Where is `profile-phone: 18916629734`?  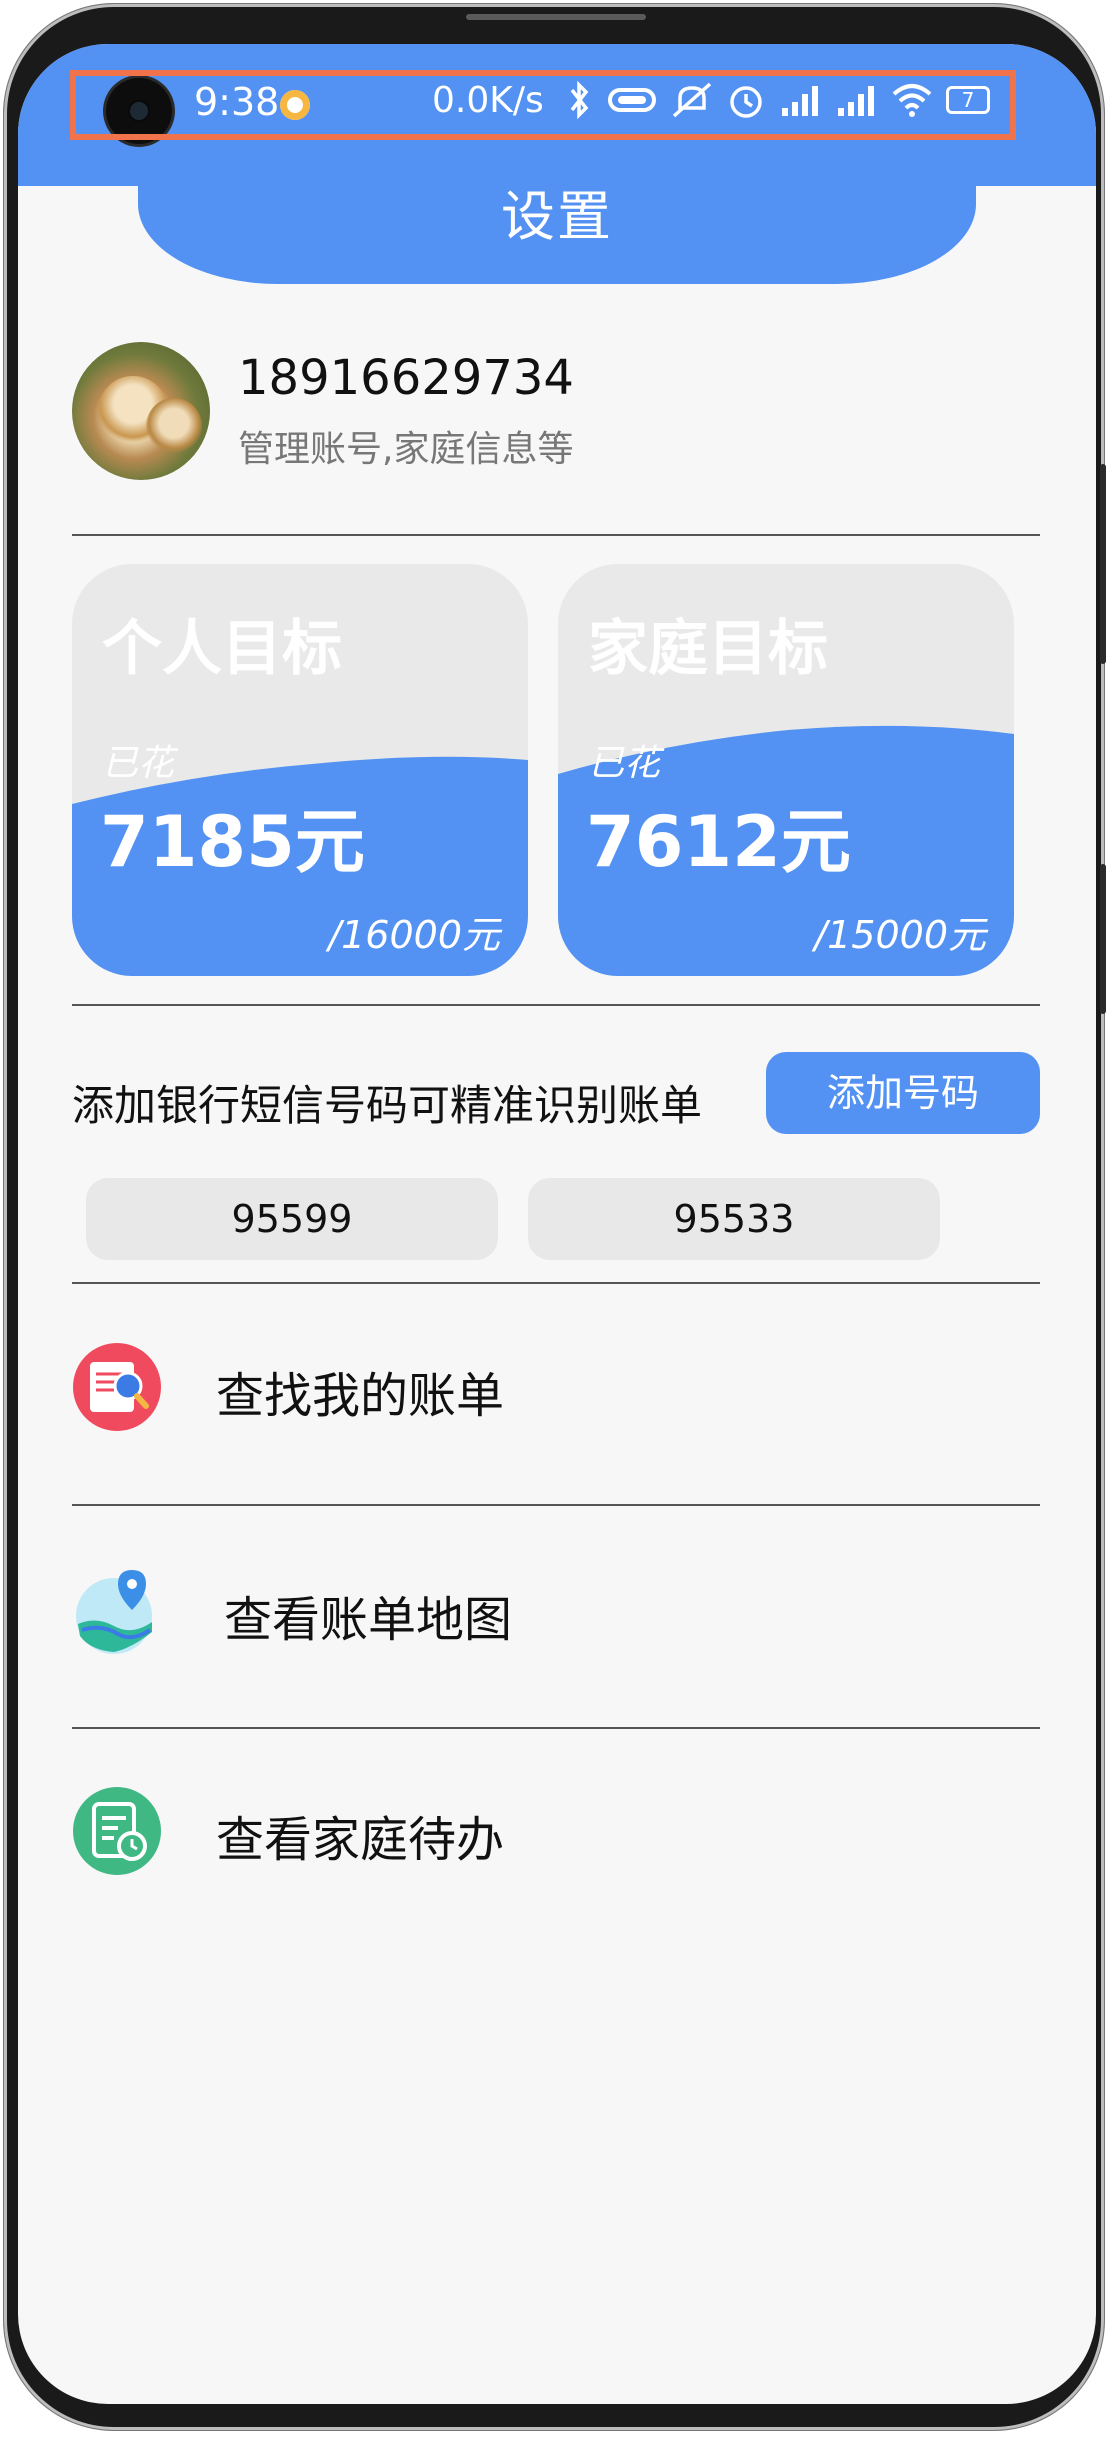
profile-phone: 18916629734 is located at coordinates (406, 378).